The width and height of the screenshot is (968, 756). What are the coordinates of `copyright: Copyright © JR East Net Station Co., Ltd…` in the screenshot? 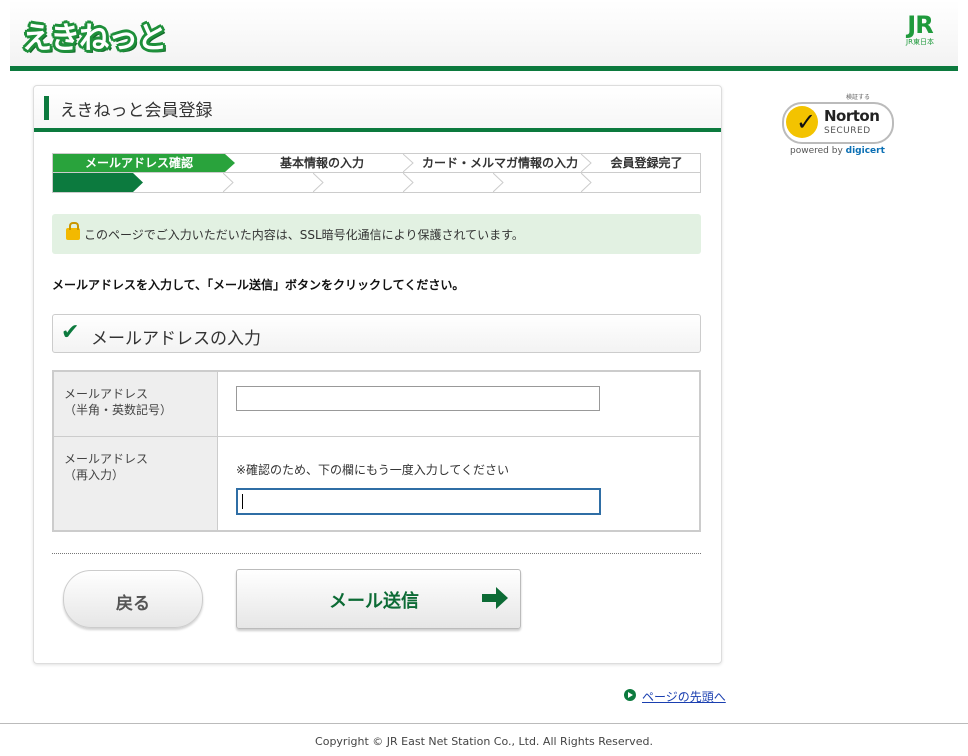 It's located at (484, 741).